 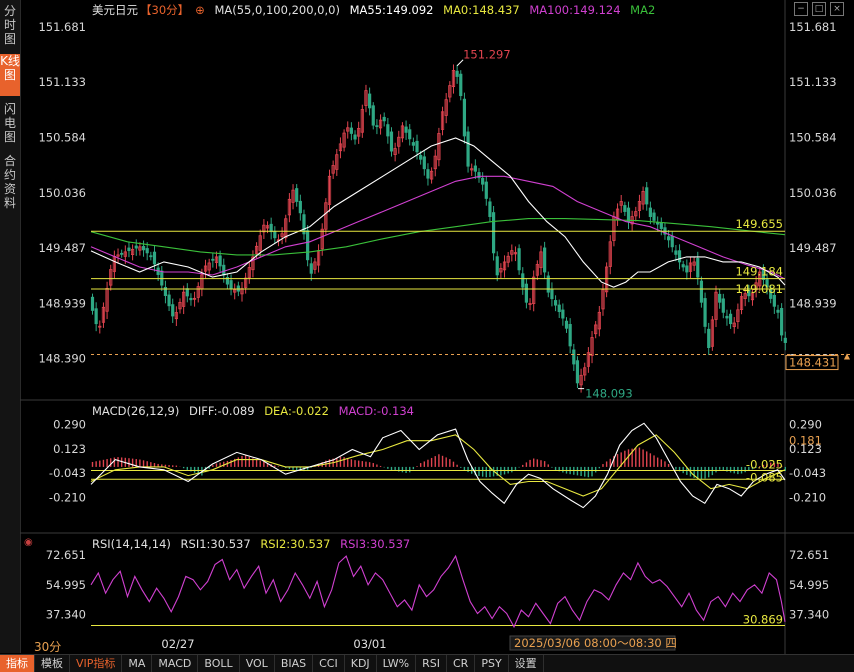 I want to click on indicator-tab-10: LW%, so click(x=397, y=663).